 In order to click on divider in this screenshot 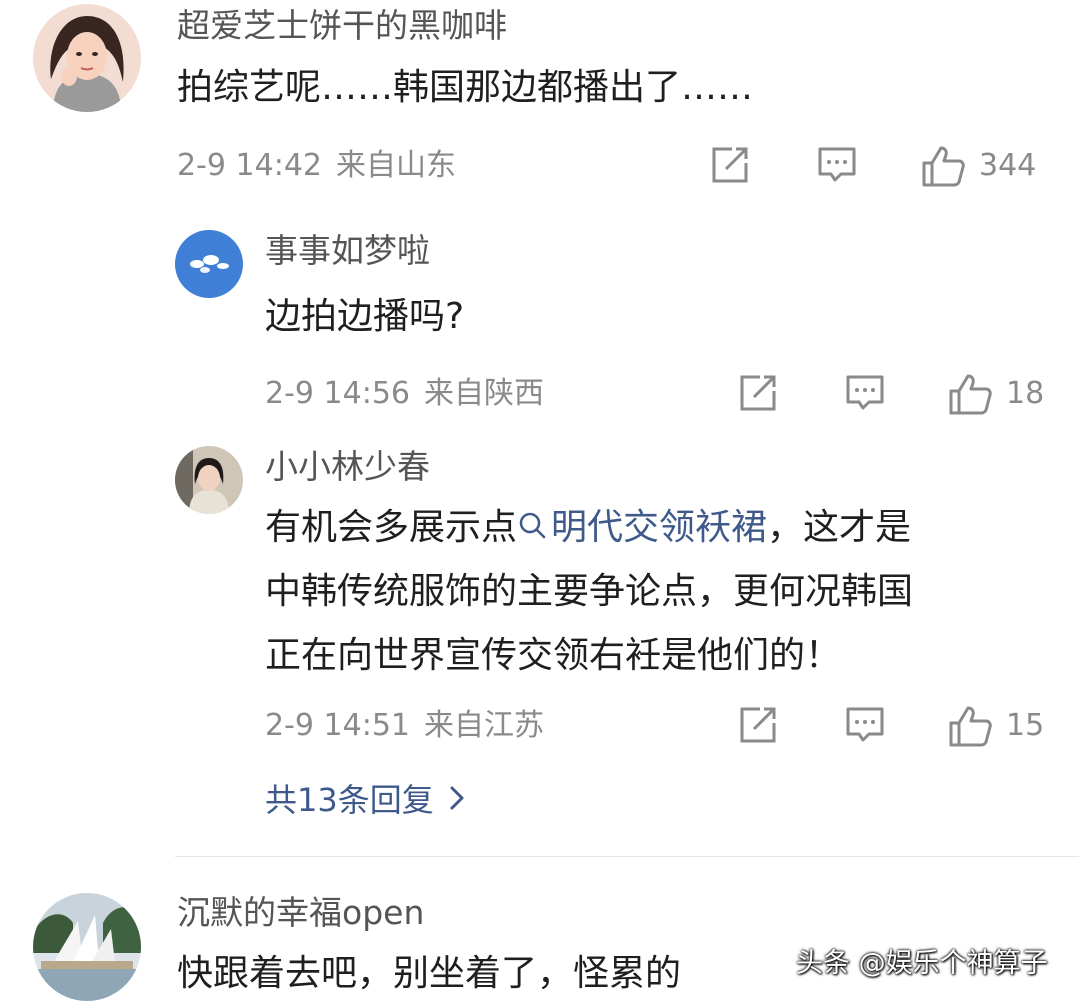, I will do `click(627, 856)`.